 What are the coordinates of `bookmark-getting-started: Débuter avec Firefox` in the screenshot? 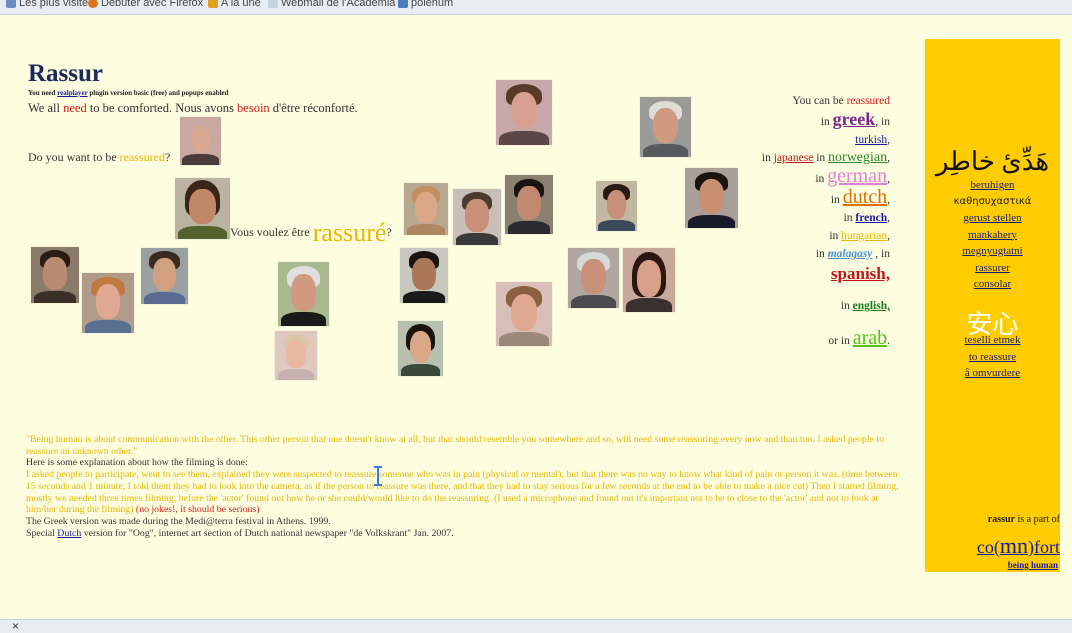 It's located at (145, 4).